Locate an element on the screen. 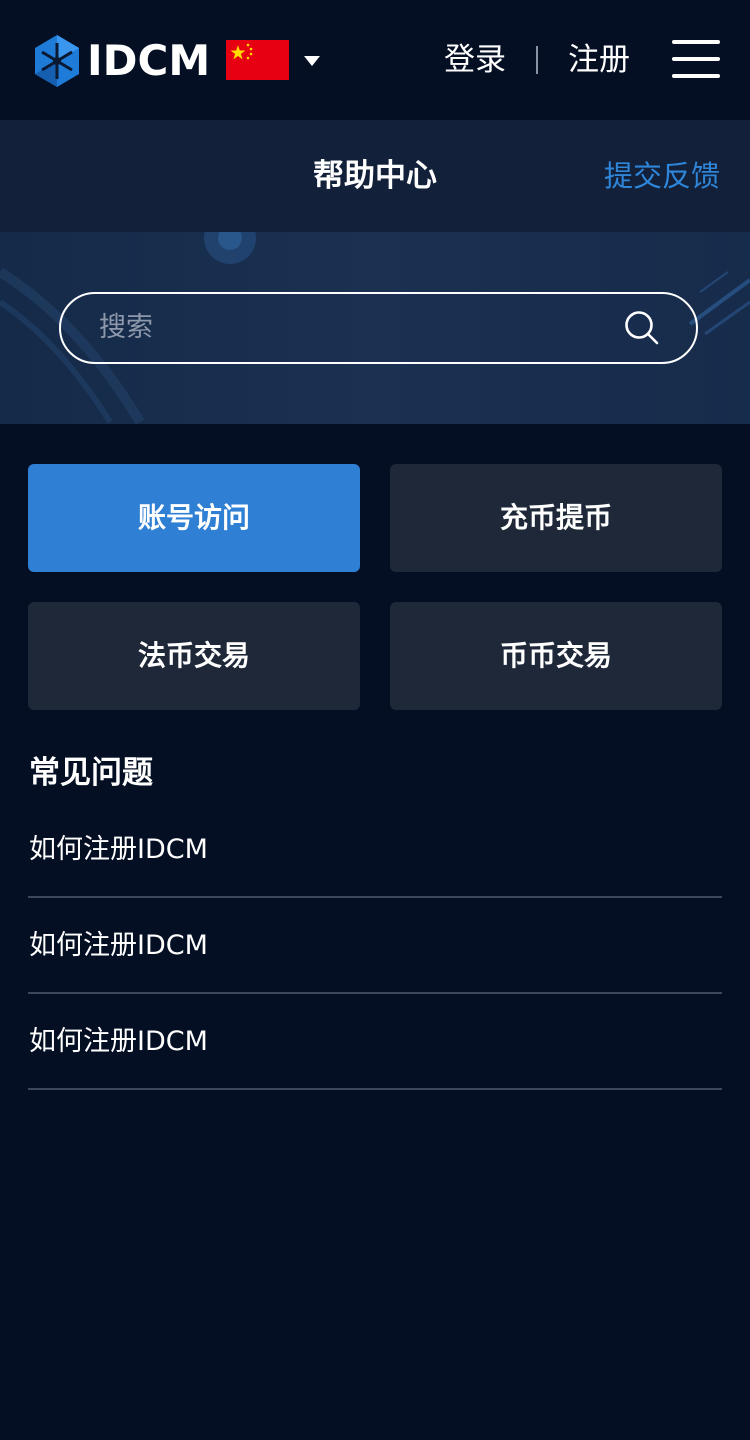  category-coin-trading: 币币交易 is located at coordinates (556, 656).